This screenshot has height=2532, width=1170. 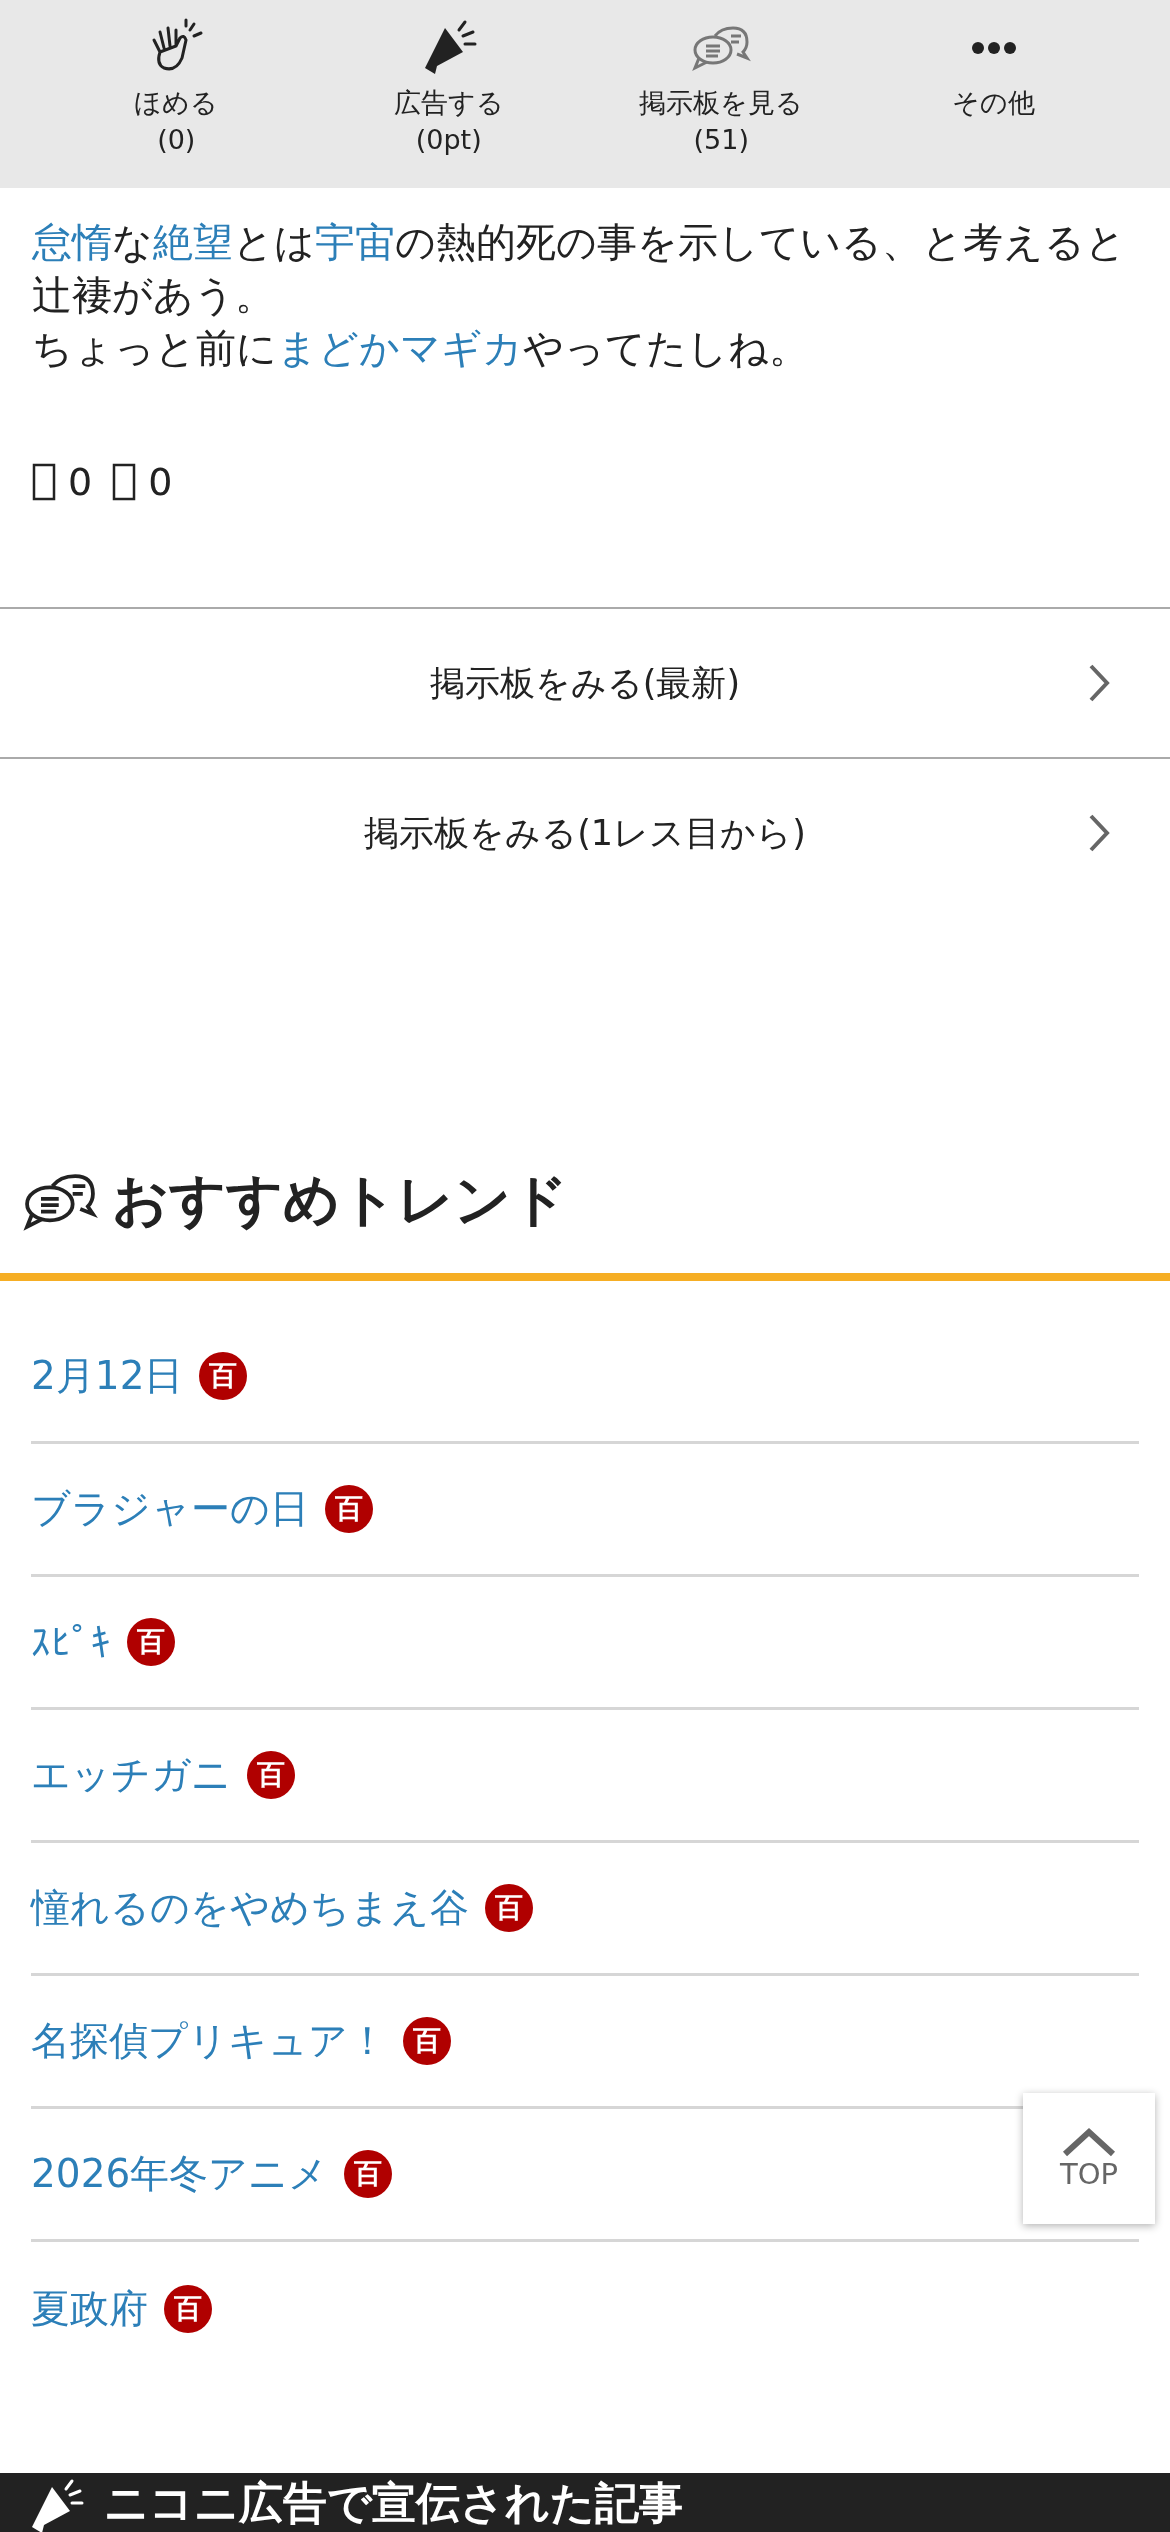 I want to click on chat-bubbles-icon, so click(x=721, y=48).